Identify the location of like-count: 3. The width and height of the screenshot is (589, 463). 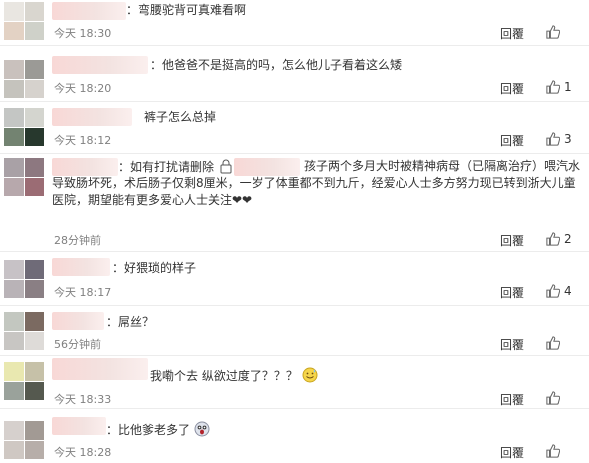
(568, 139).